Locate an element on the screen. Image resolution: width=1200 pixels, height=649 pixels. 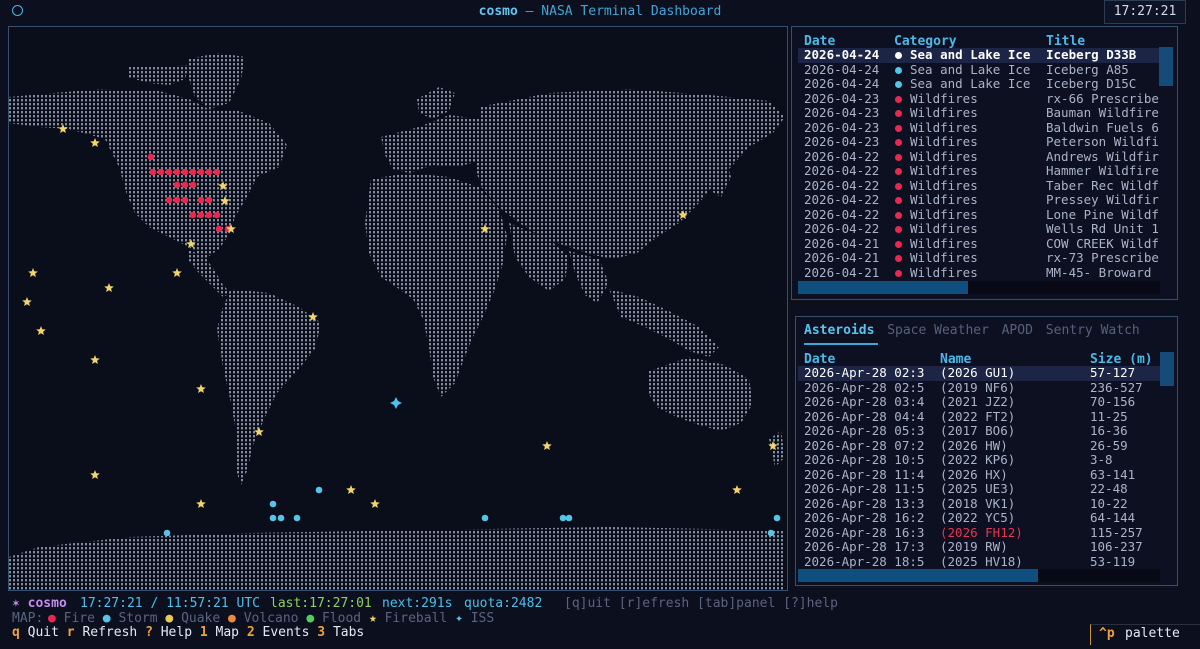
shortcut-label-tabs: Tabs is located at coordinates (348, 632).